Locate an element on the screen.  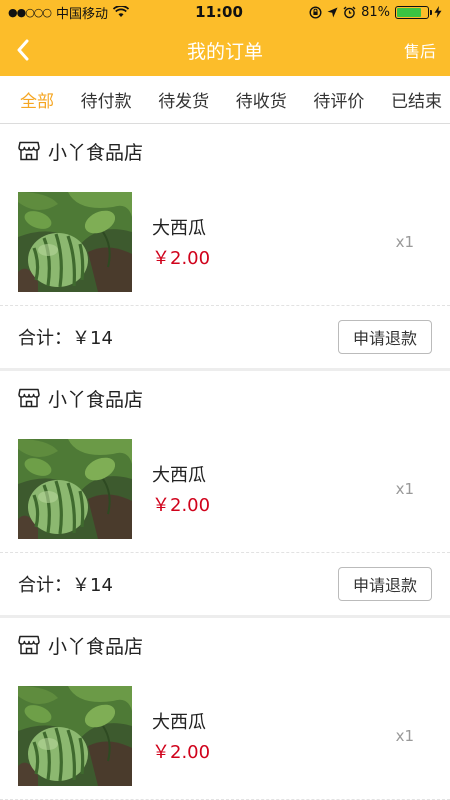
status-left: ●●○○○ 中国移动 is located at coordinates (69, 12).